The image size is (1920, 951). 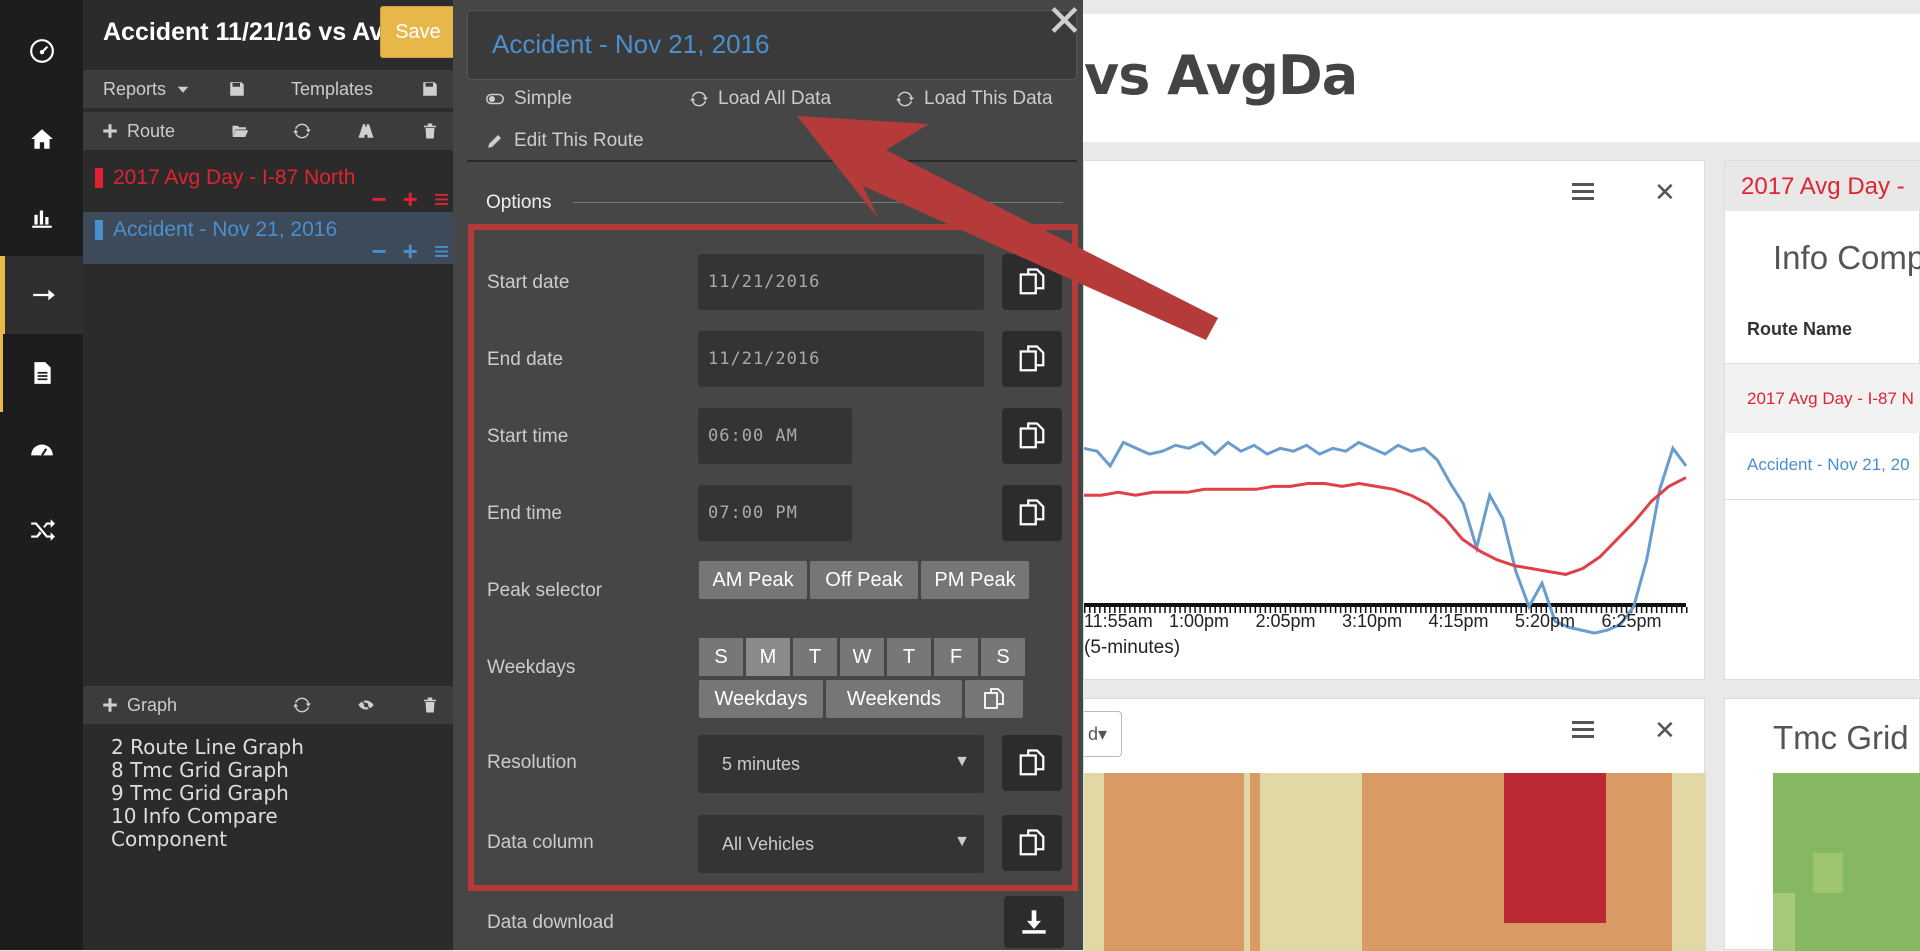 I want to click on annotation-arrow, so click(x=1007, y=228).